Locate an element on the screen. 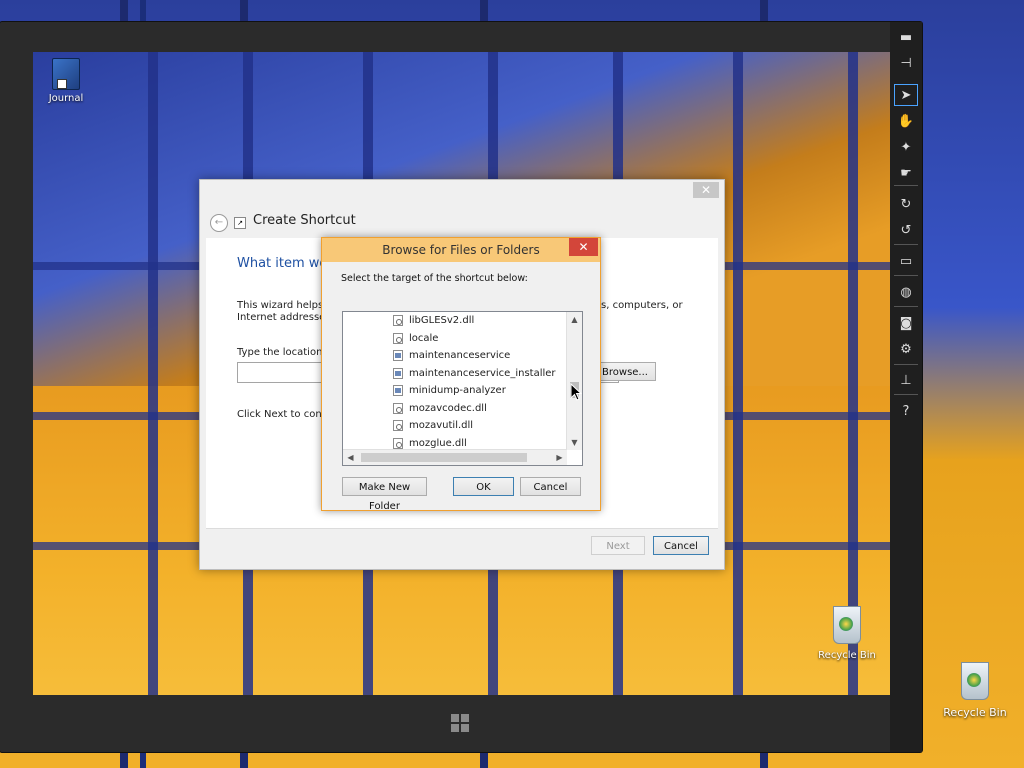 Image resolution: width=1024 pixels, height=768 pixels. tree-item-label: minidump-analyzer is located at coordinates (457, 390).